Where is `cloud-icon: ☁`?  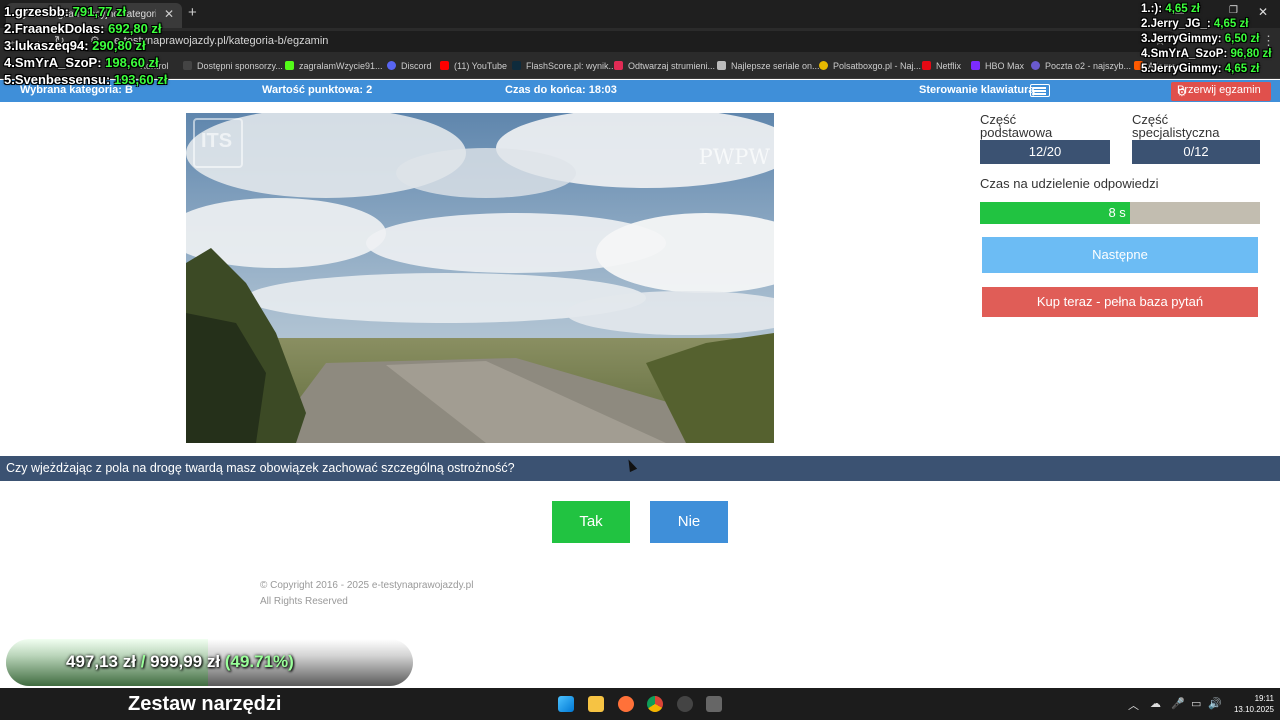
cloud-icon: ☁ is located at coordinates (1155, 703).